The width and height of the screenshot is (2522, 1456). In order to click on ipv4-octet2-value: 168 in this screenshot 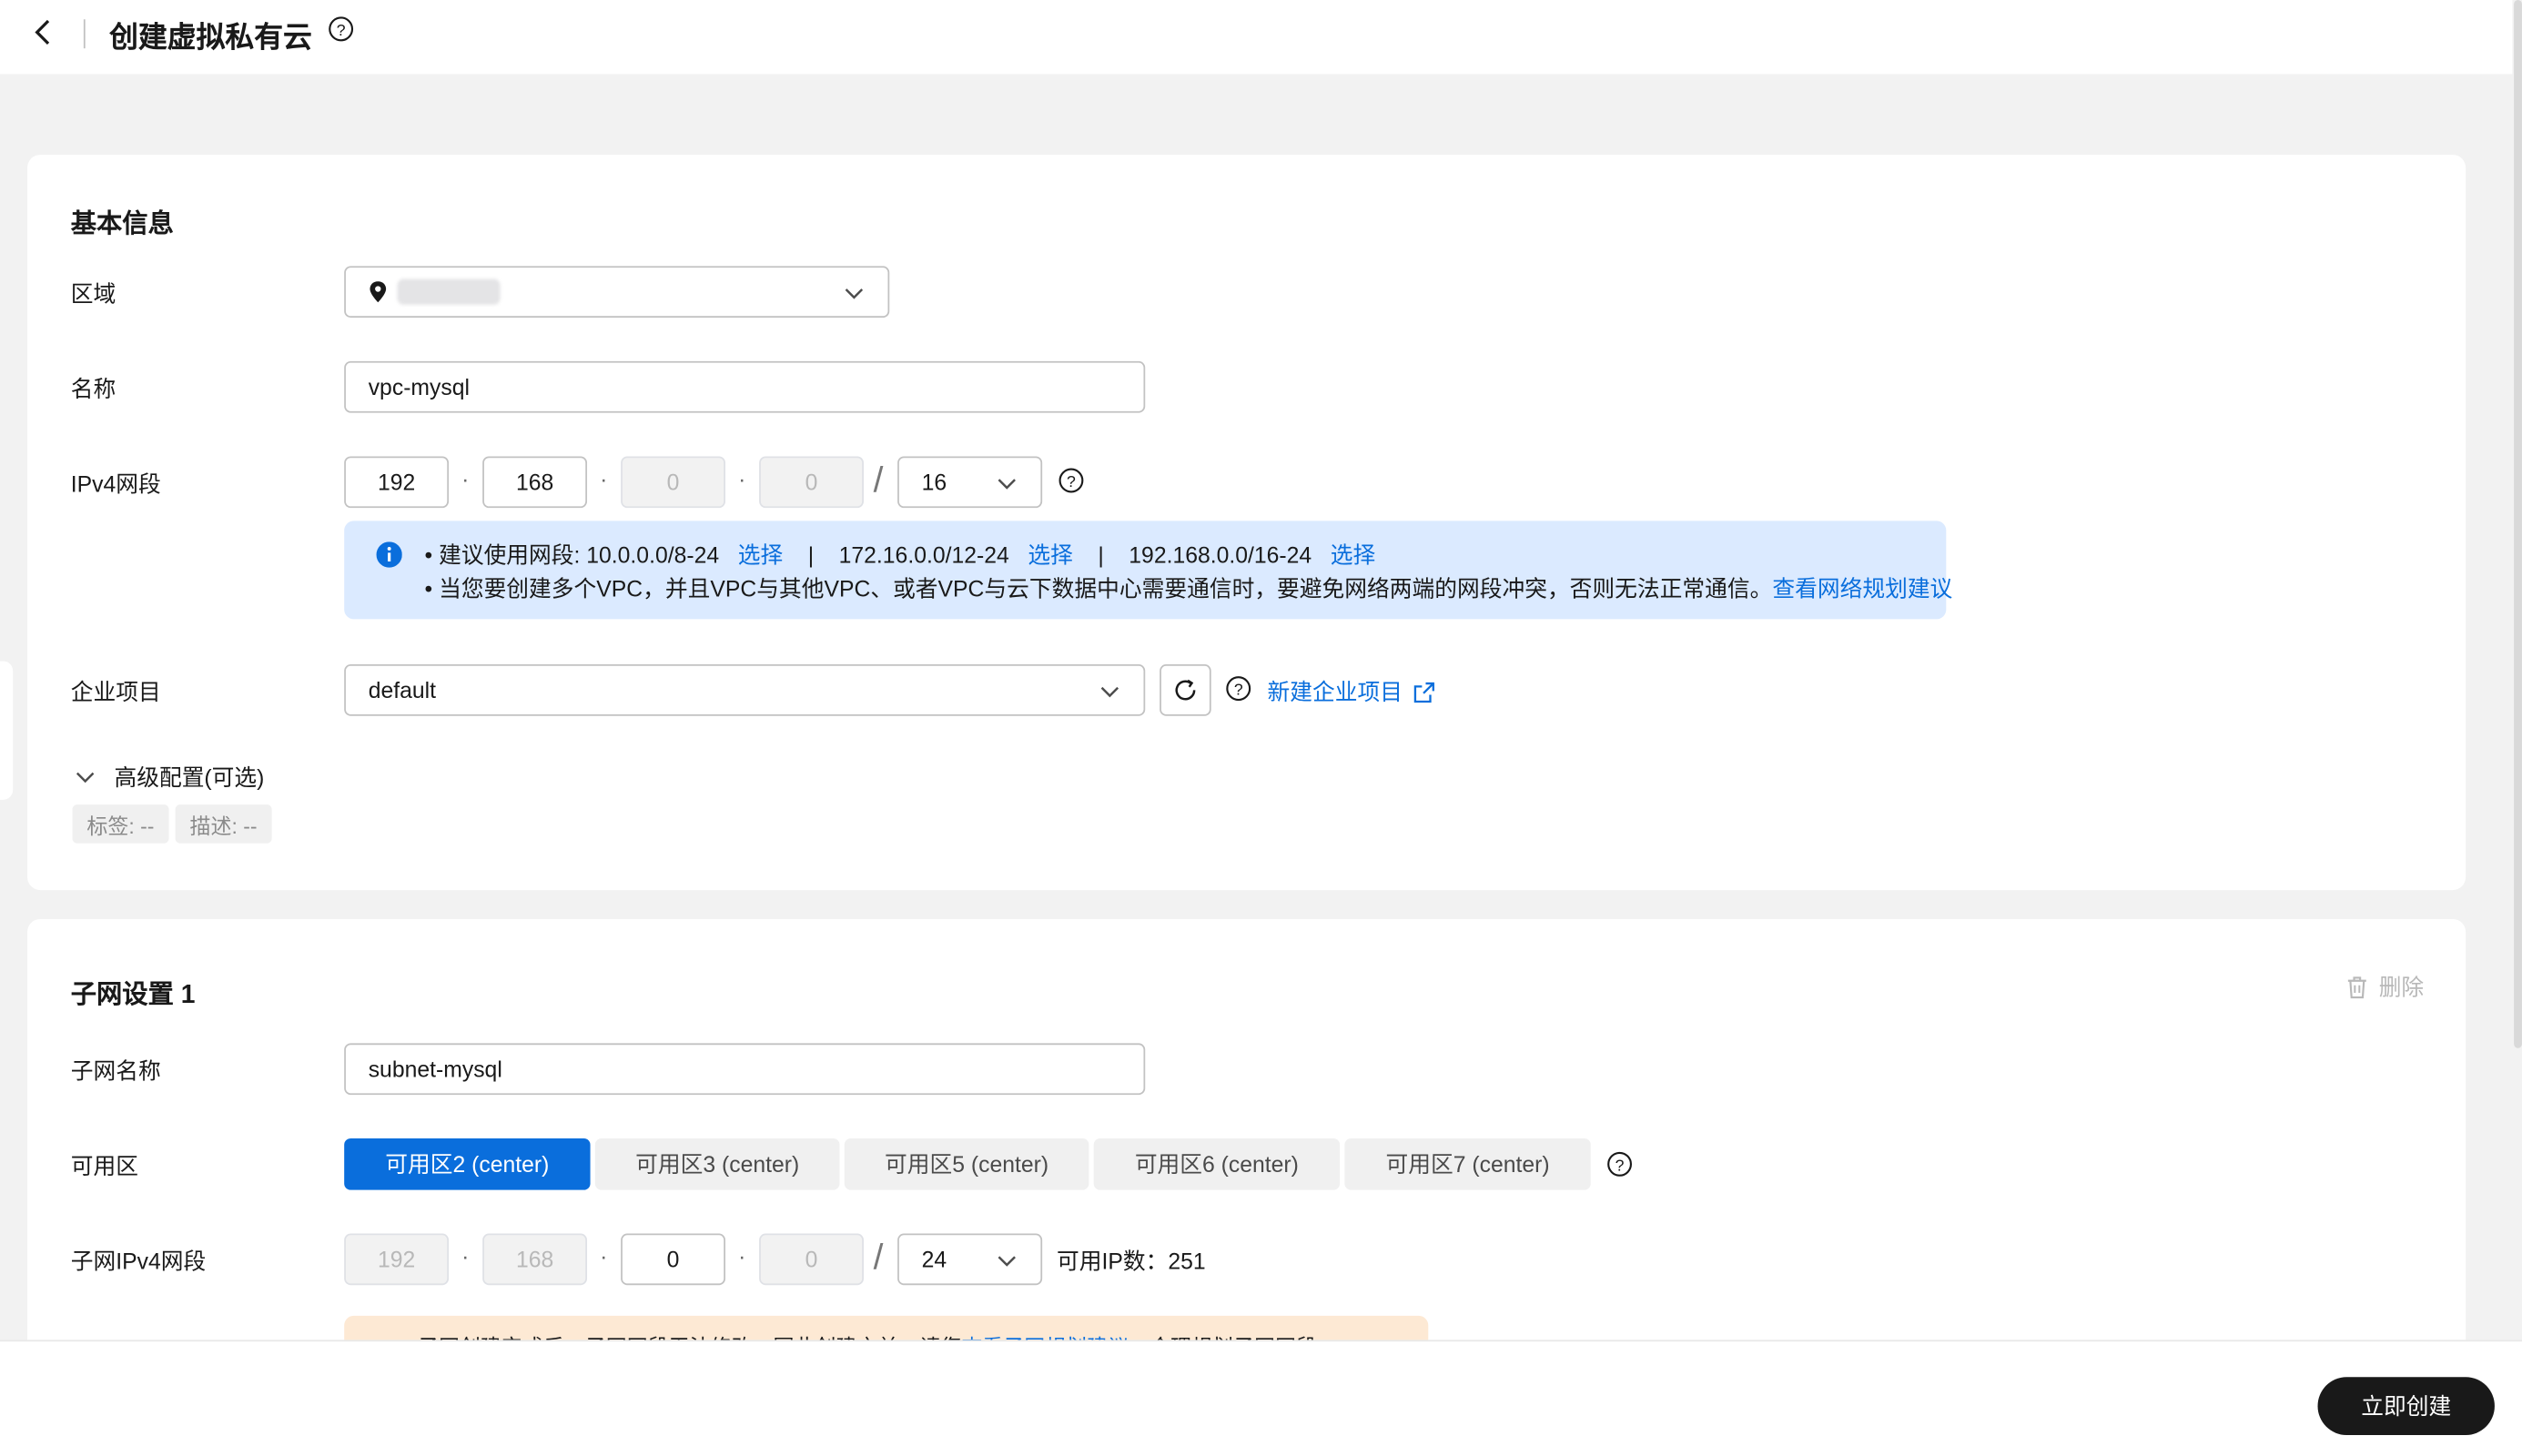, I will do `click(535, 482)`.